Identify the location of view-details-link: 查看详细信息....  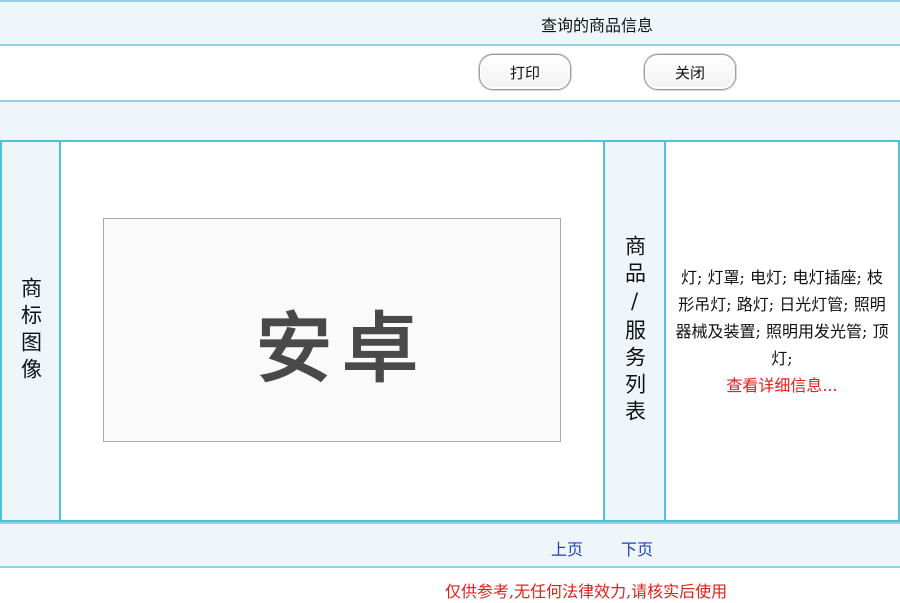
(781, 385).